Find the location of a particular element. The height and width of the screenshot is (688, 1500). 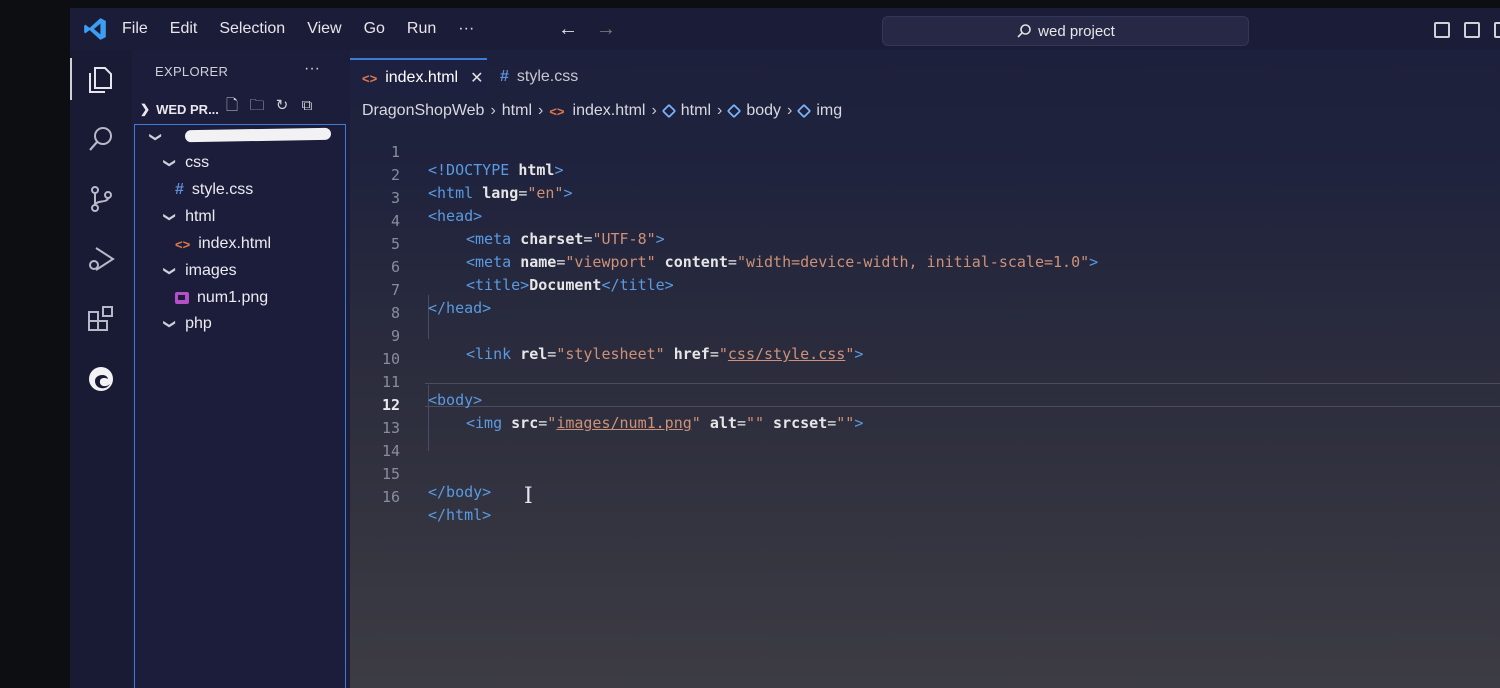

command-center-search: wed project is located at coordinates (1065, 31).